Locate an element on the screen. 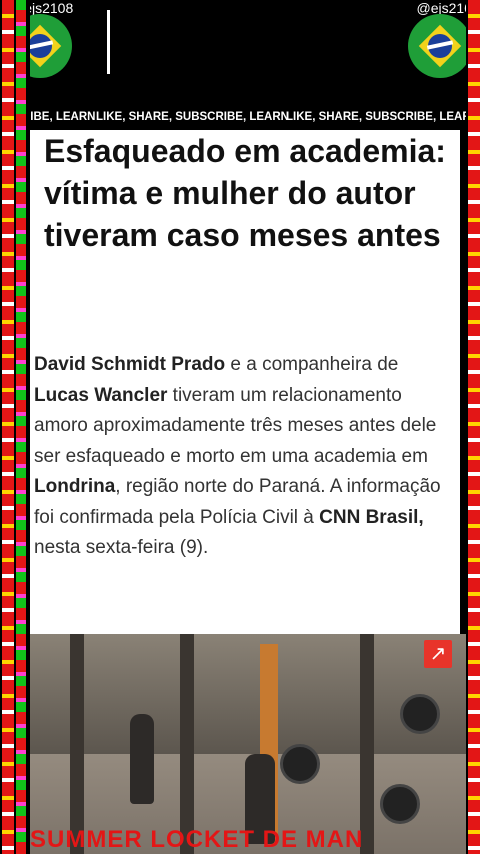 The width and height of the screenshot is (480, 854). name-lucas: Lucas Wancler is located at coordinates (101, 395).